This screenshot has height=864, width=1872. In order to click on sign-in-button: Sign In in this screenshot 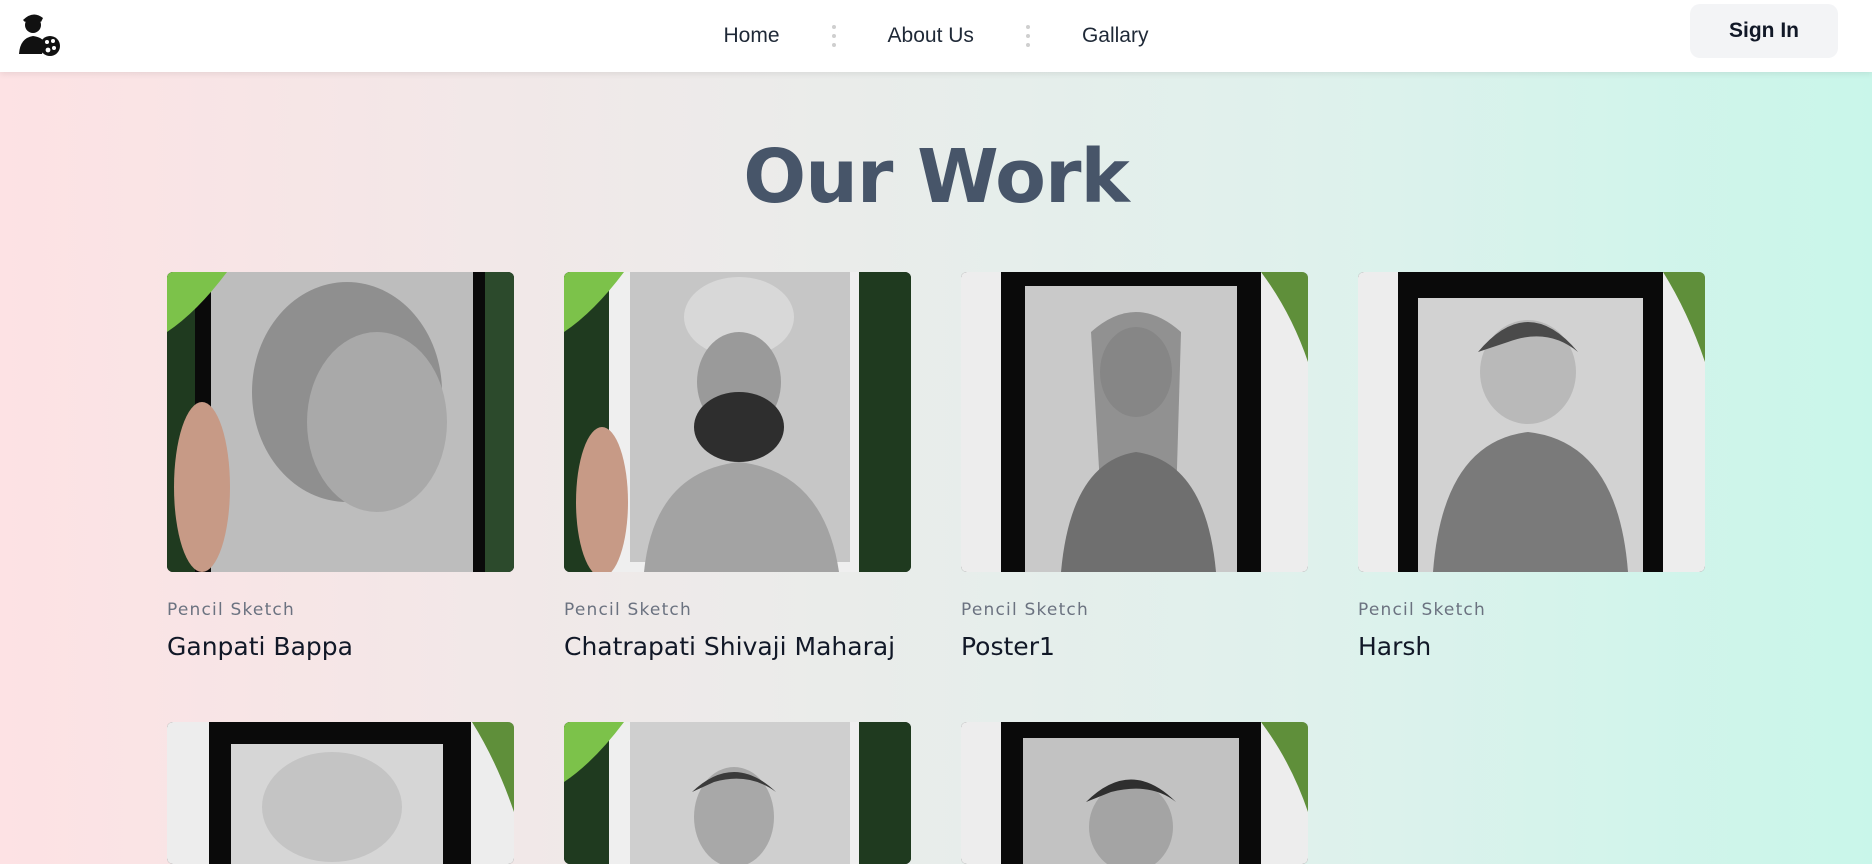, I will do `click(1764, 31)`.